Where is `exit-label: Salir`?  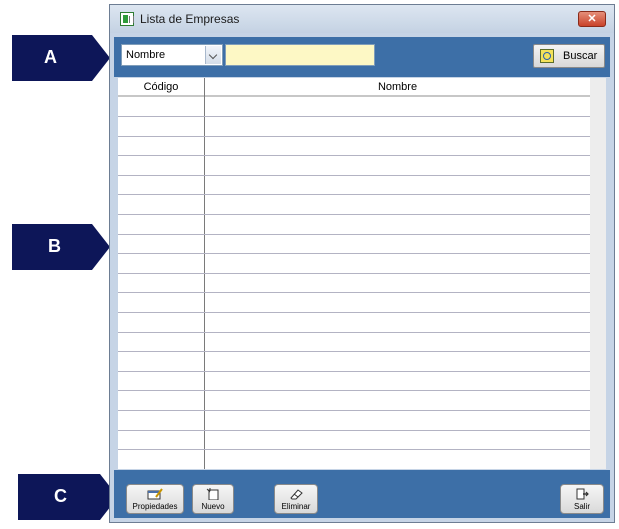
exit-label: Salir is located at coordinates (581, 506).